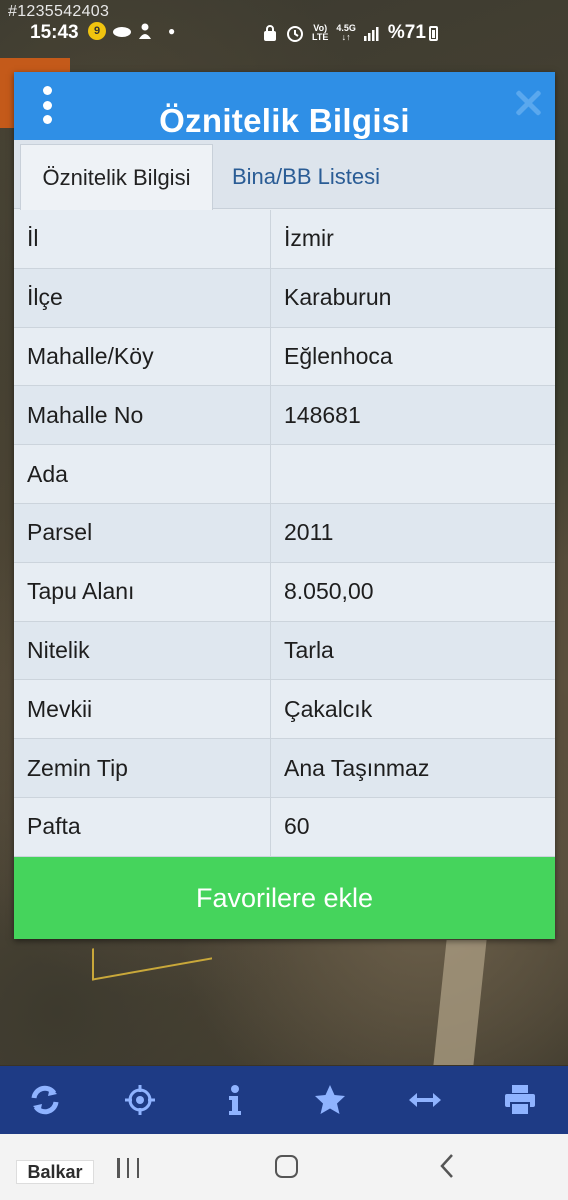 This screenshot has height=1200, width=568. I want to click on table-row: Mevkii Çakalcık, so click(284, 710).